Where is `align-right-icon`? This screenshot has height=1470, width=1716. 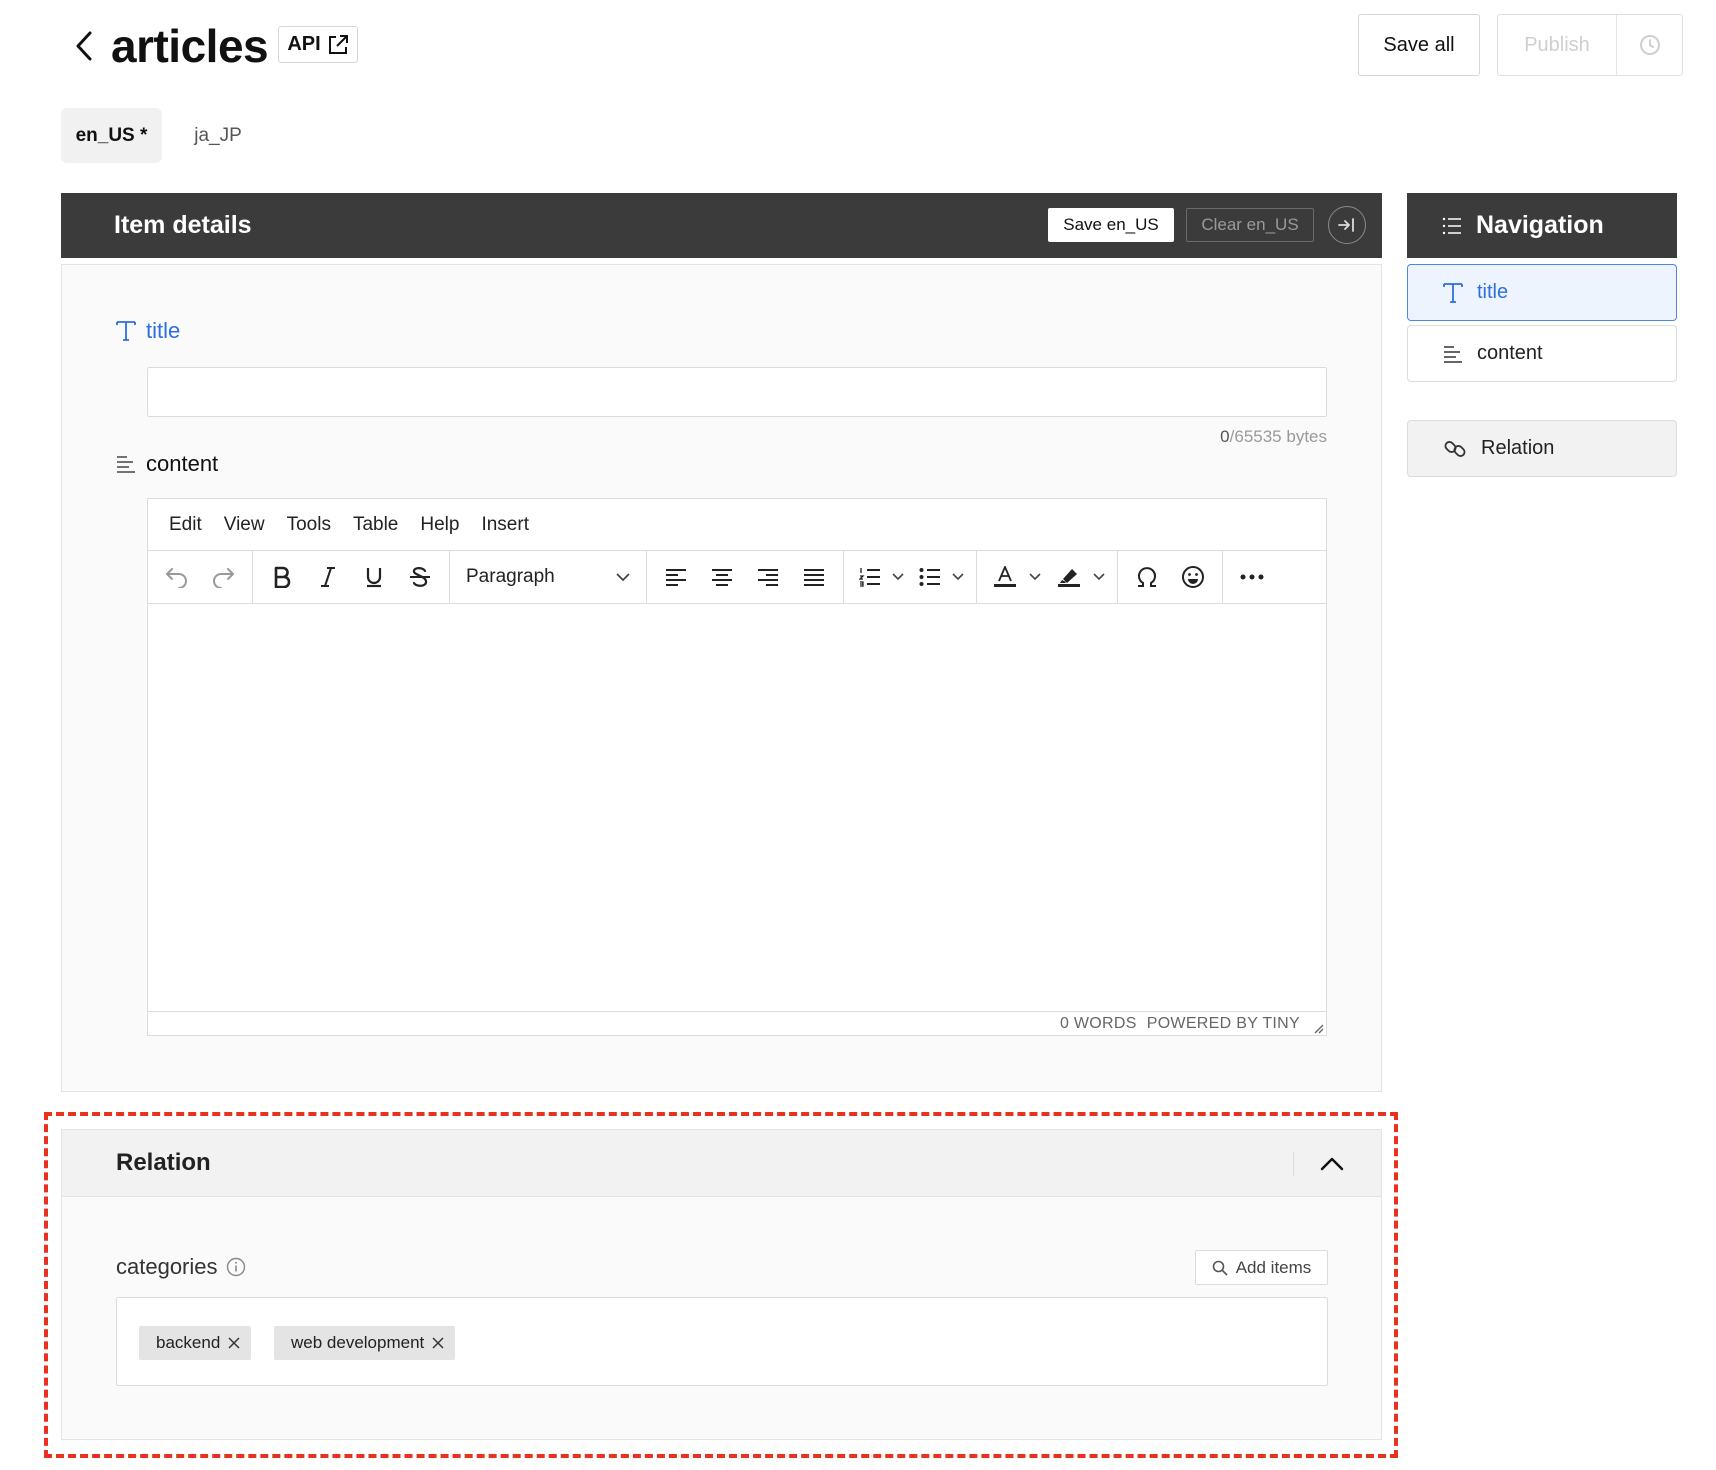
align-right-icon is located at coordinates (768, 577).